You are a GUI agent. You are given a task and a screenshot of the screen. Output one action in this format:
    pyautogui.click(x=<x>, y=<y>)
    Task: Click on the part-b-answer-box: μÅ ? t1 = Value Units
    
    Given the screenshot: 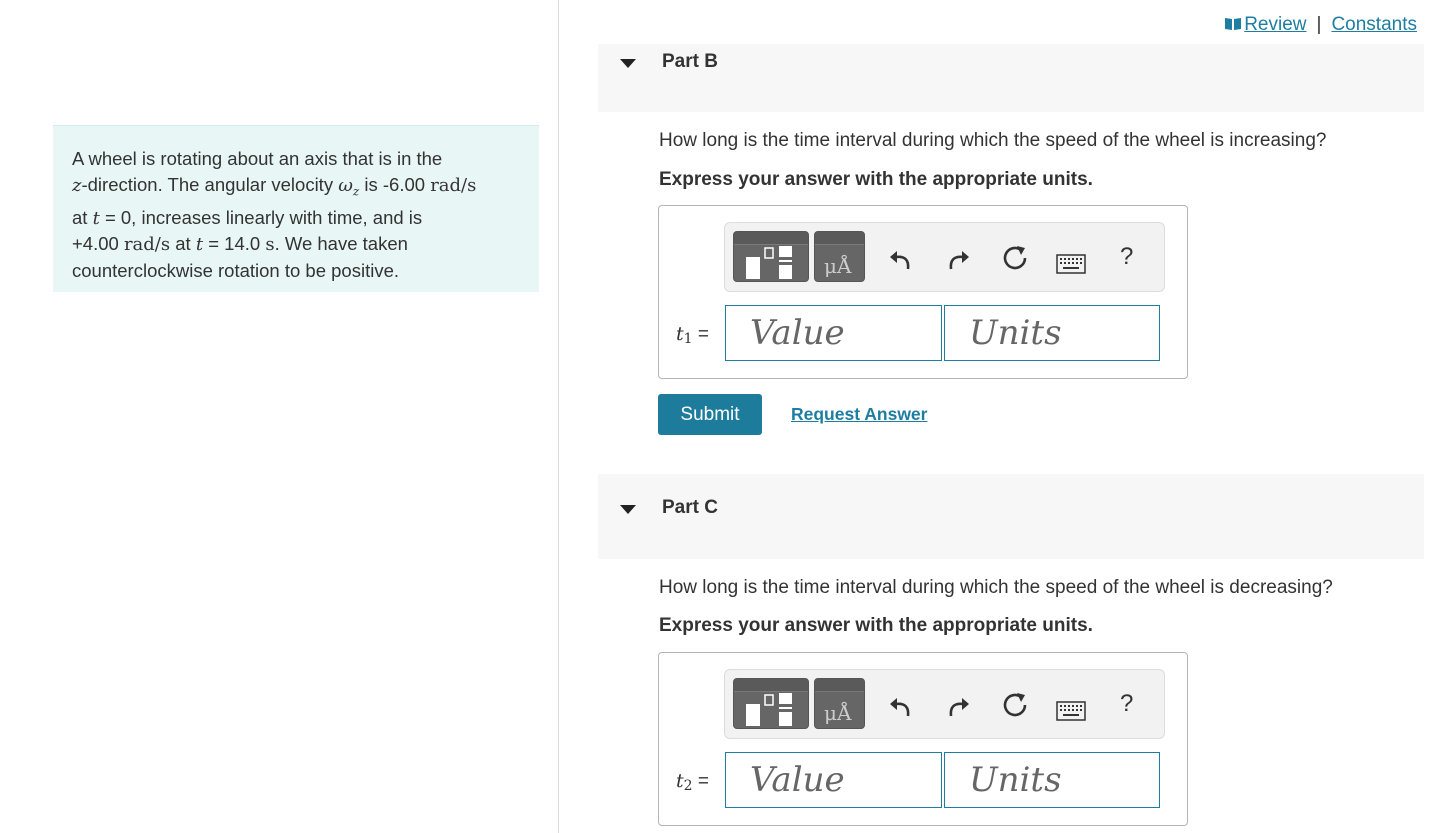 What is the action you would take?
    pyautogui.click(x=923, y=292)
    